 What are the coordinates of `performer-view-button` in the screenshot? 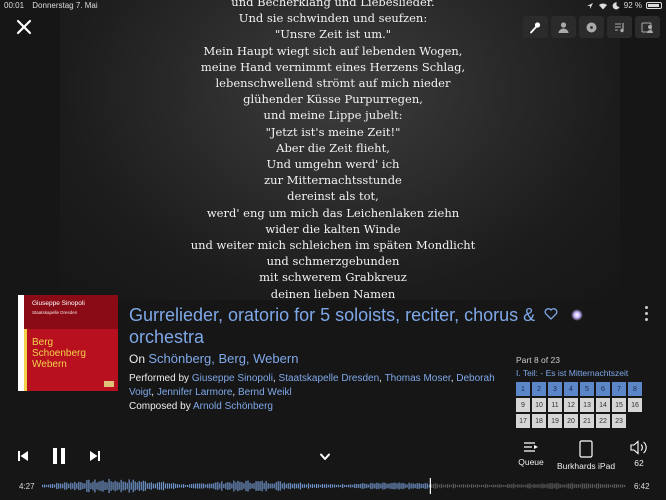 It's located at (647, 27).